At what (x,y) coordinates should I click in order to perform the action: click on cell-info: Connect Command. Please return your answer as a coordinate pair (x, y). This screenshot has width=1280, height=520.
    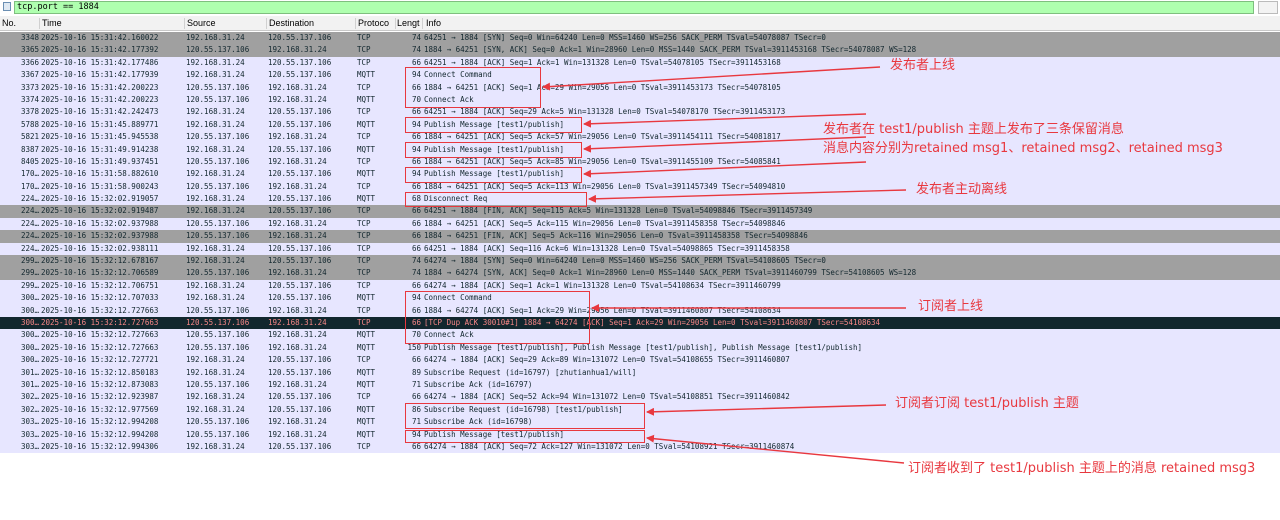
    Looking at the image, I should click on (458, 75).